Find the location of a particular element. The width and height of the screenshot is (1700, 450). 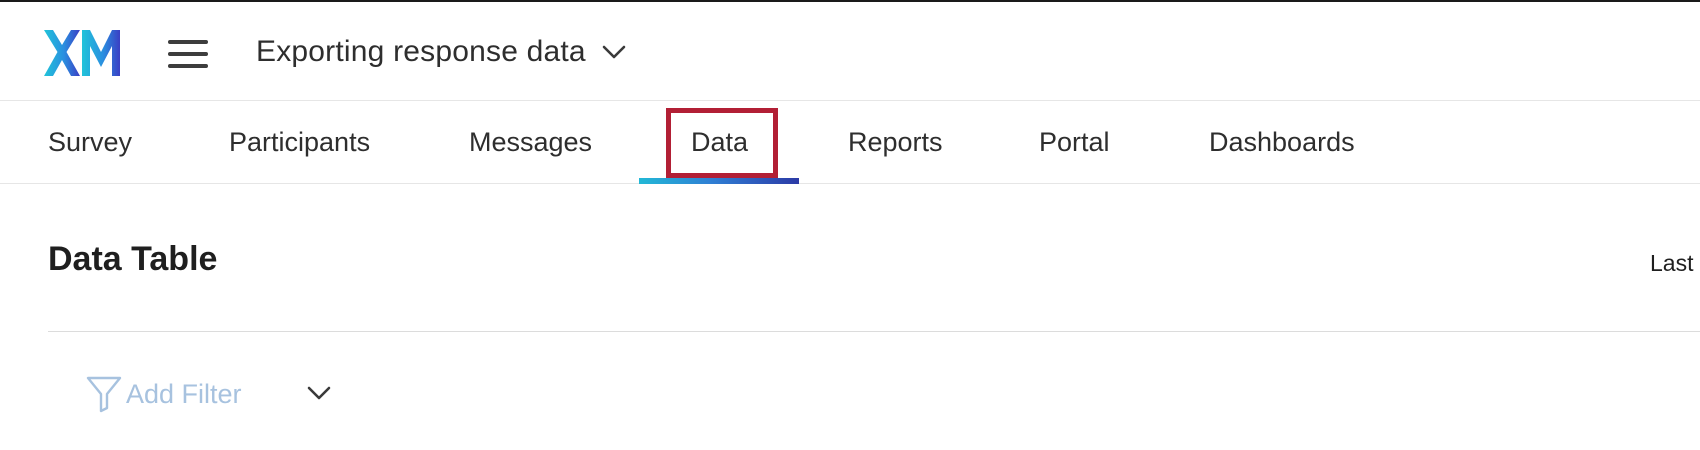

xm-logo-icon is located at coordinates (83, 53).